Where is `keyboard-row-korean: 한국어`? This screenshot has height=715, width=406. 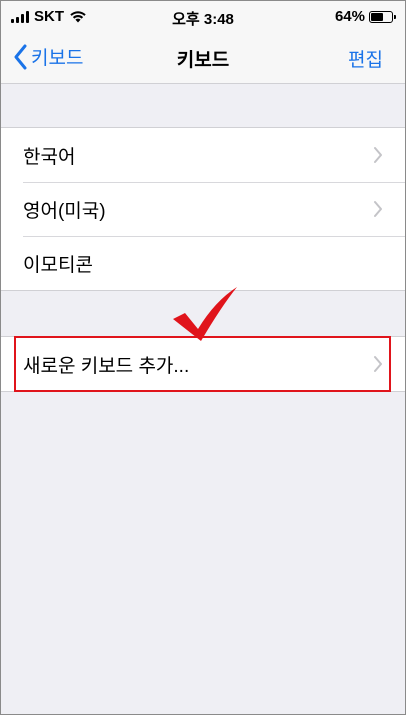
keyboard-row-korean: 한국어 is located at coordinates (203, 155).